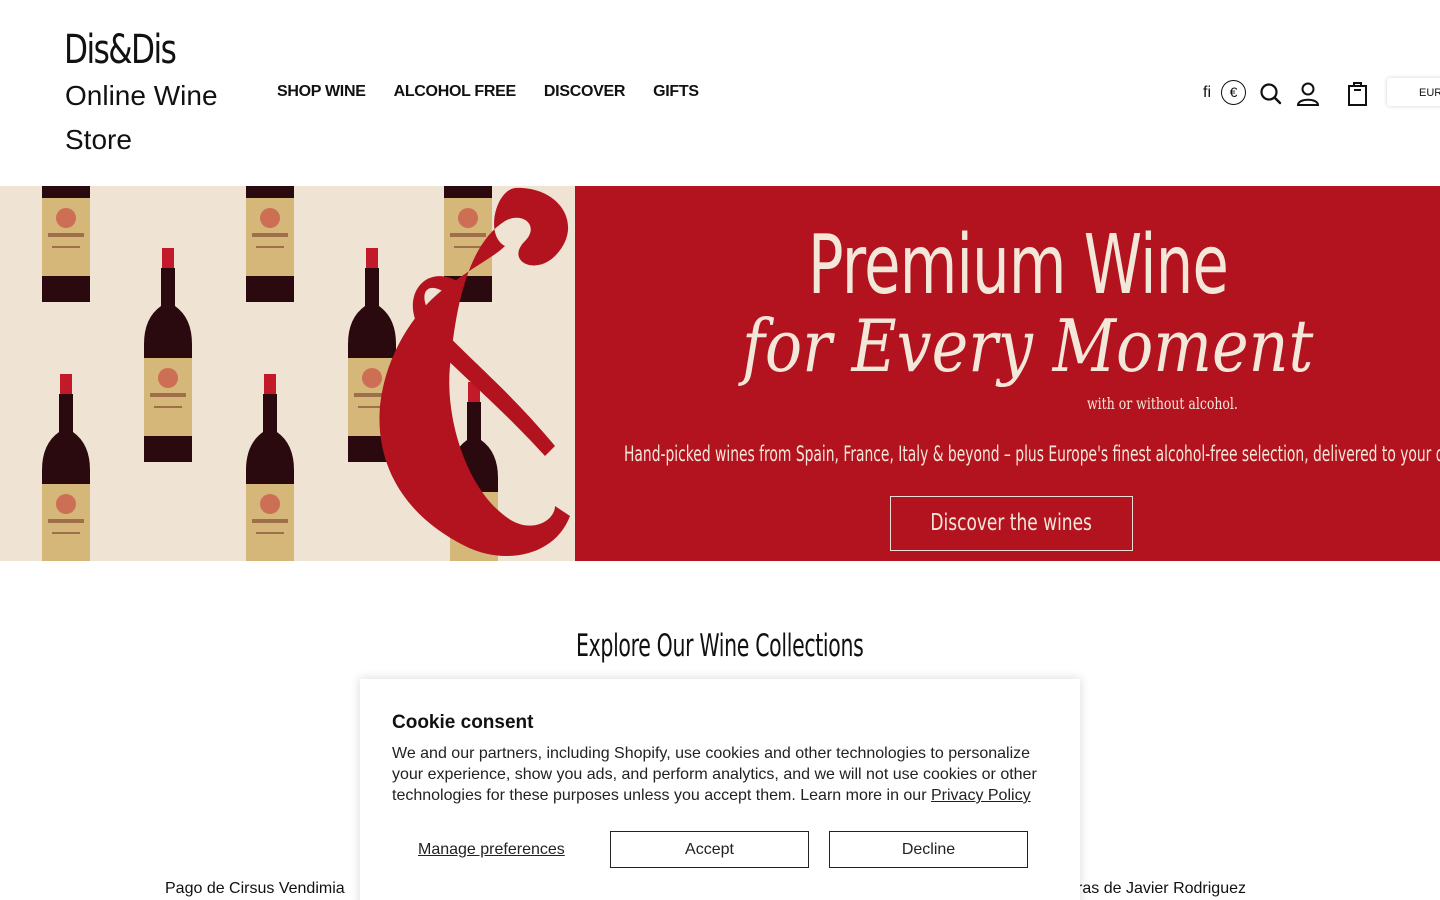  I want to click on store-name: Online Wine Store, so click(141, 117).